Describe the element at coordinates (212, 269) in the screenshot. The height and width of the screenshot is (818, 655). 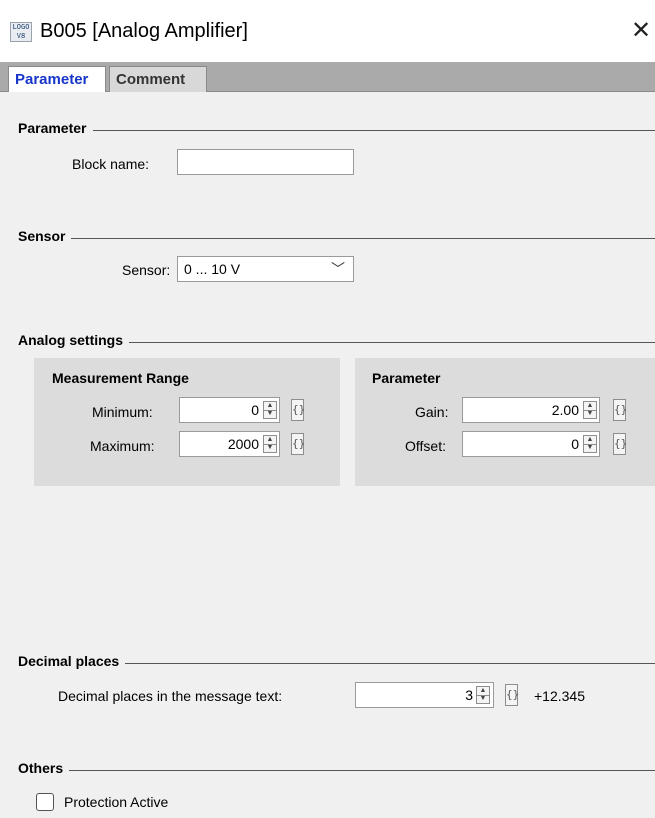
I see `sensor-selected-value: 0 ... 10 V` at that location.